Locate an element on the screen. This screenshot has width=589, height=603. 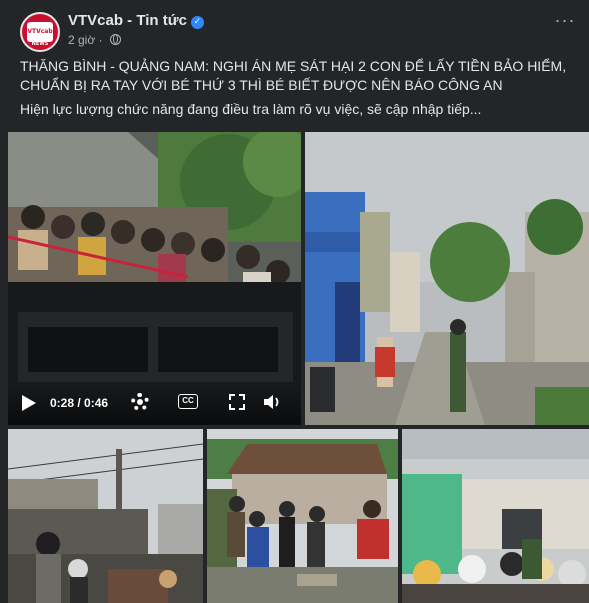
photo-crowd-yard is located at coordinates (495, 516).